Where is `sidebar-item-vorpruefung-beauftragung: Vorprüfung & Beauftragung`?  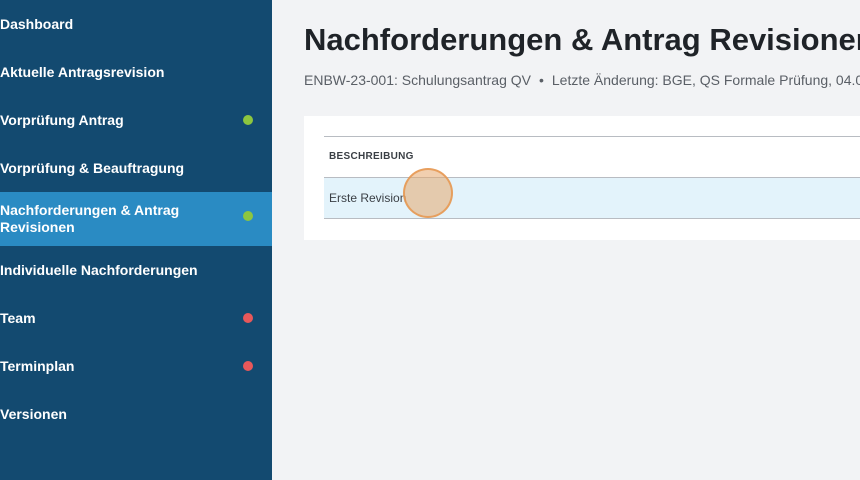 sidebar-item-vorpruefung-beauftragung: Vorprüfung & Beauftragung is located at coordinates (136, 168).